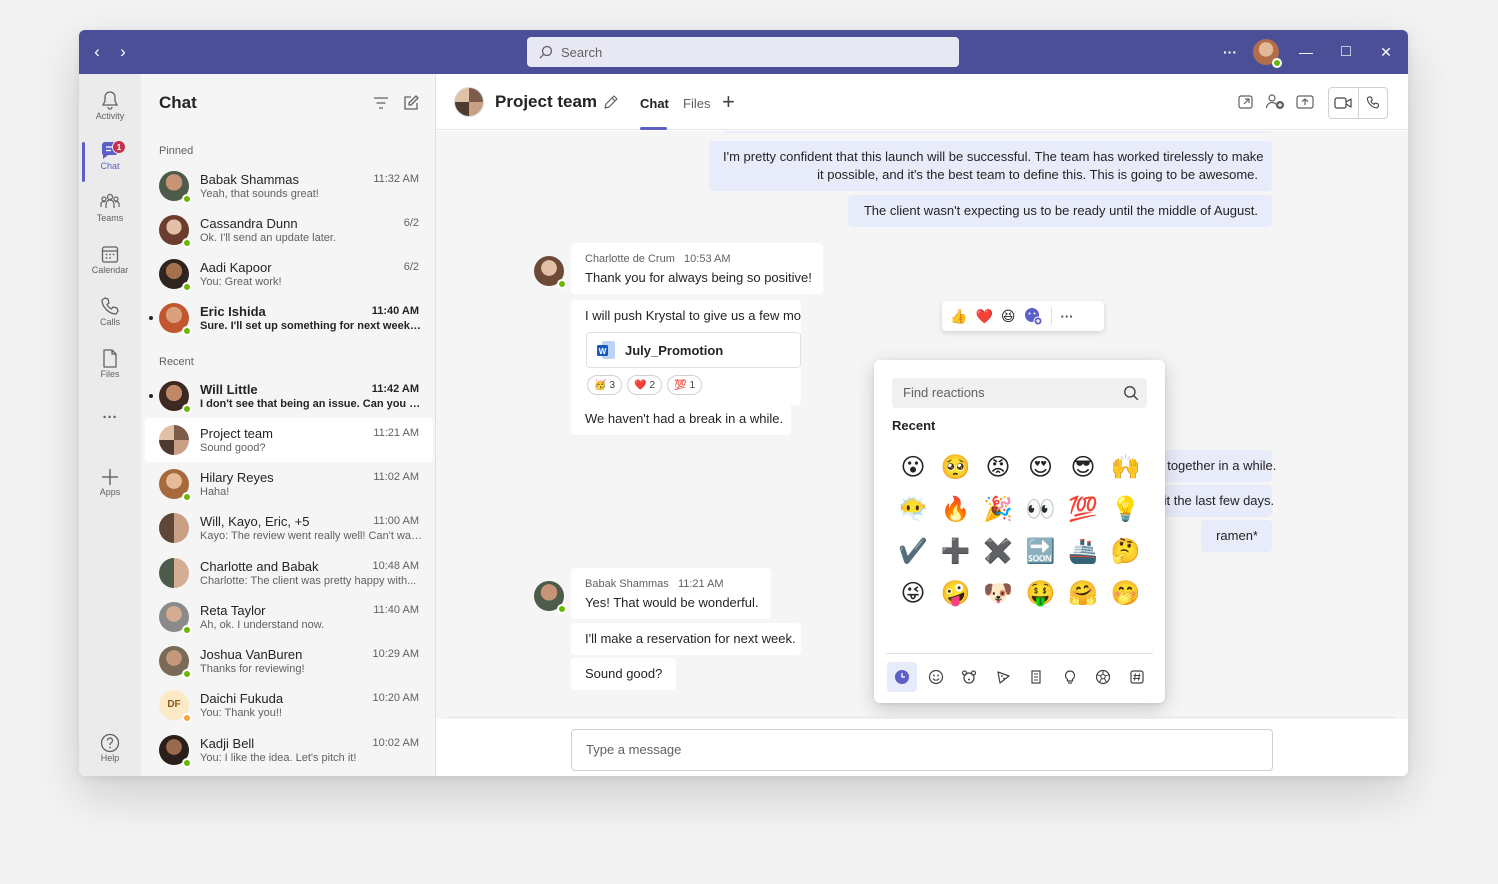 The height and width of the screenshot is (884, 1498). I want to click on emoji-option: 😜, so click(913, 594).